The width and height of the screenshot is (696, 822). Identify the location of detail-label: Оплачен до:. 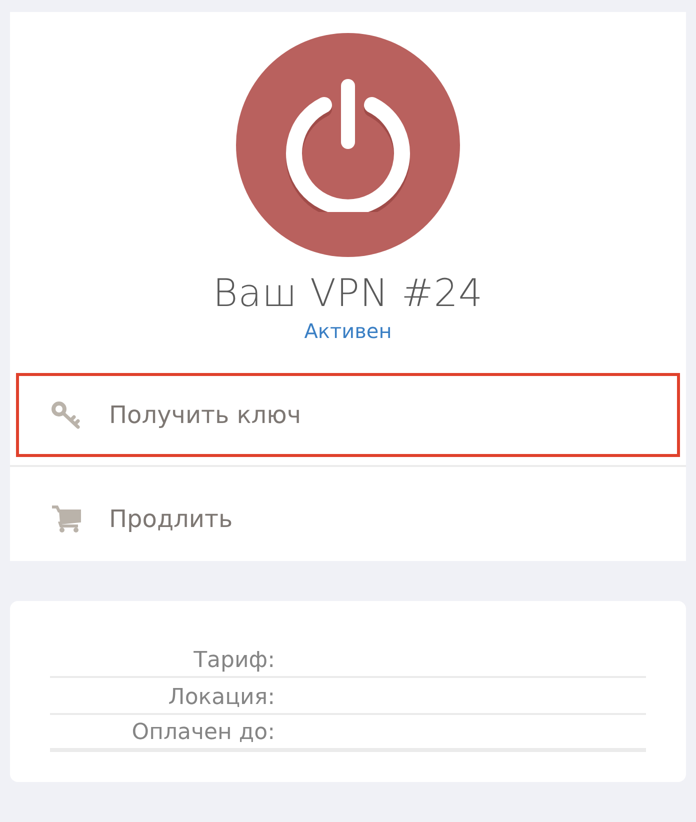
(202, 733).